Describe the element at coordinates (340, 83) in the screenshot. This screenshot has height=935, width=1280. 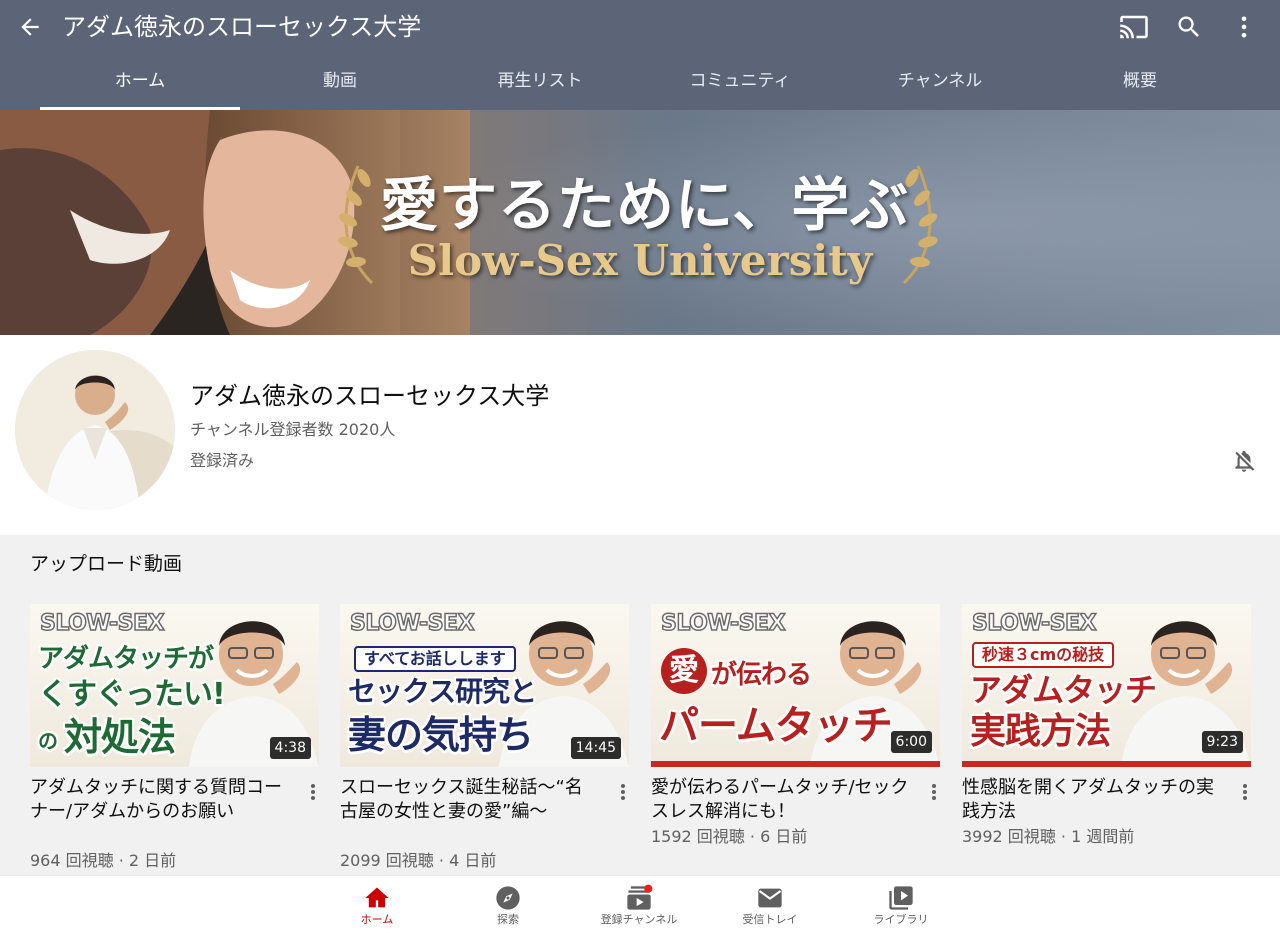
I see `tab-videos: 動画` at that location.